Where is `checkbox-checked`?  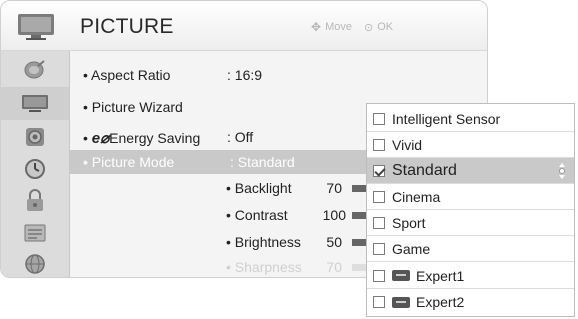
checkbox-checked is located at coordinates (379, 170).